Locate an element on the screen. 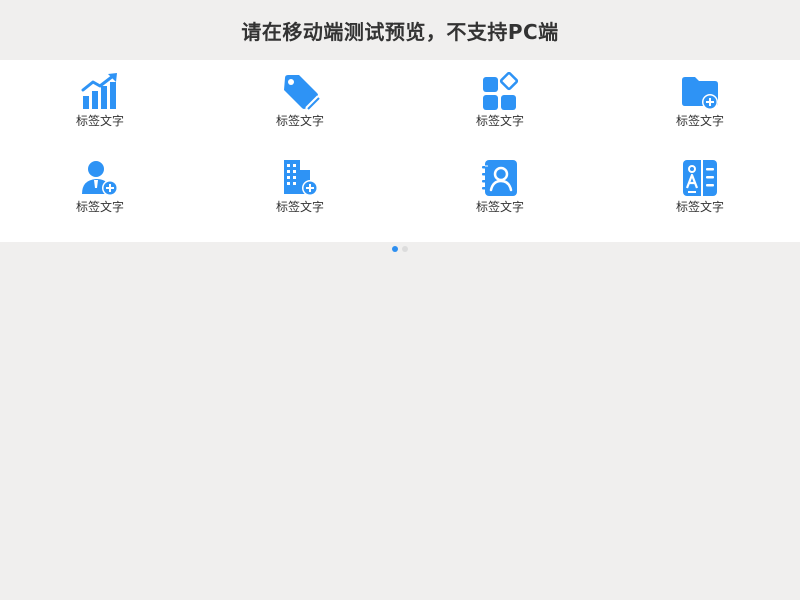 Image resolution: width=800 pixels, height=600 pixels. grid-item-apps: 标签文字 is located at coordinates (500, 115).